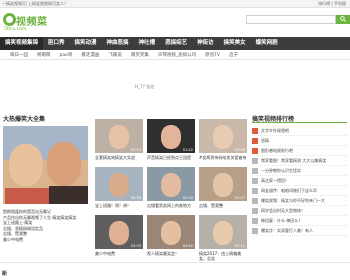 The height and width of the screenshot is (280, 350). I want to click on nav-item: 搞笑视频集锦, so click(22, 43).